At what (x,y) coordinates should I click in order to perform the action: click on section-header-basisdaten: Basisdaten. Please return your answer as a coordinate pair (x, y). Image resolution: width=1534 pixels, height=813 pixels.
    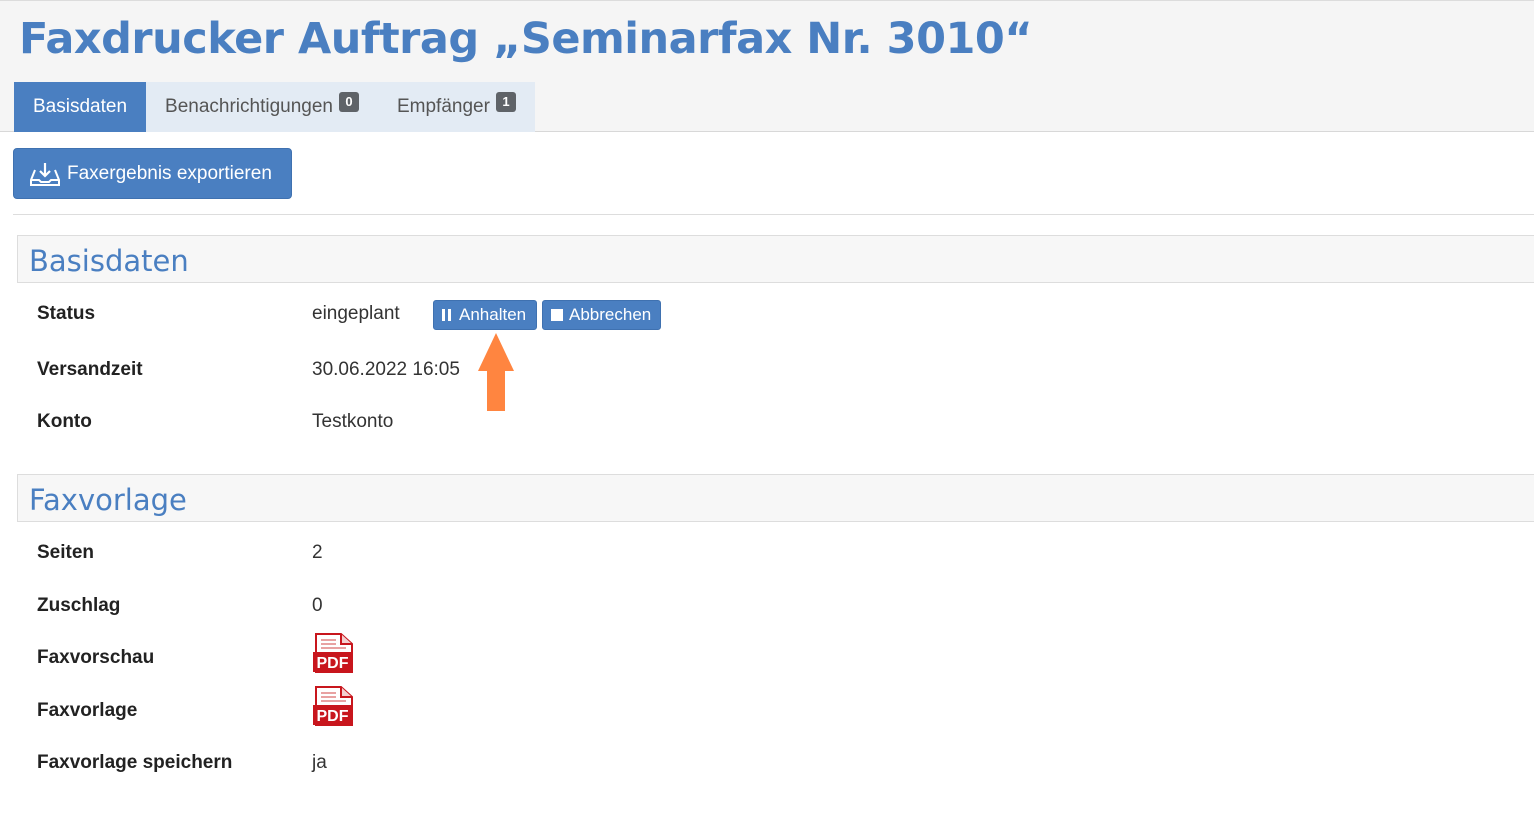
    Looking at the image, I should click on (775, 259).